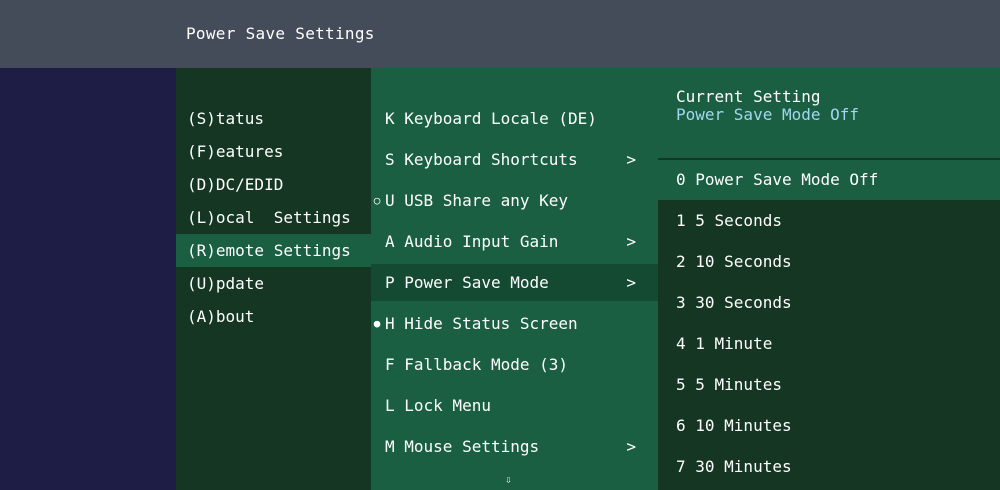  Describe the element at coordinates (734, 466) in the screenshot. I see `power-save-option-label: 7 30 Minutes` at that location.